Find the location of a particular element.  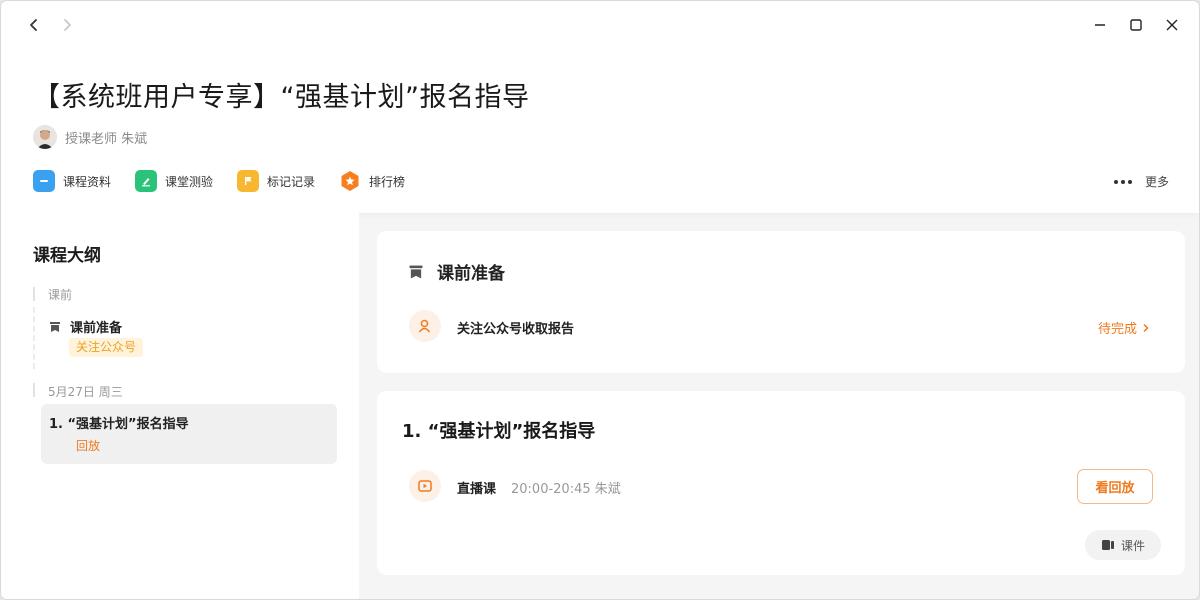

forward-button is located at coordinates (67, 25).